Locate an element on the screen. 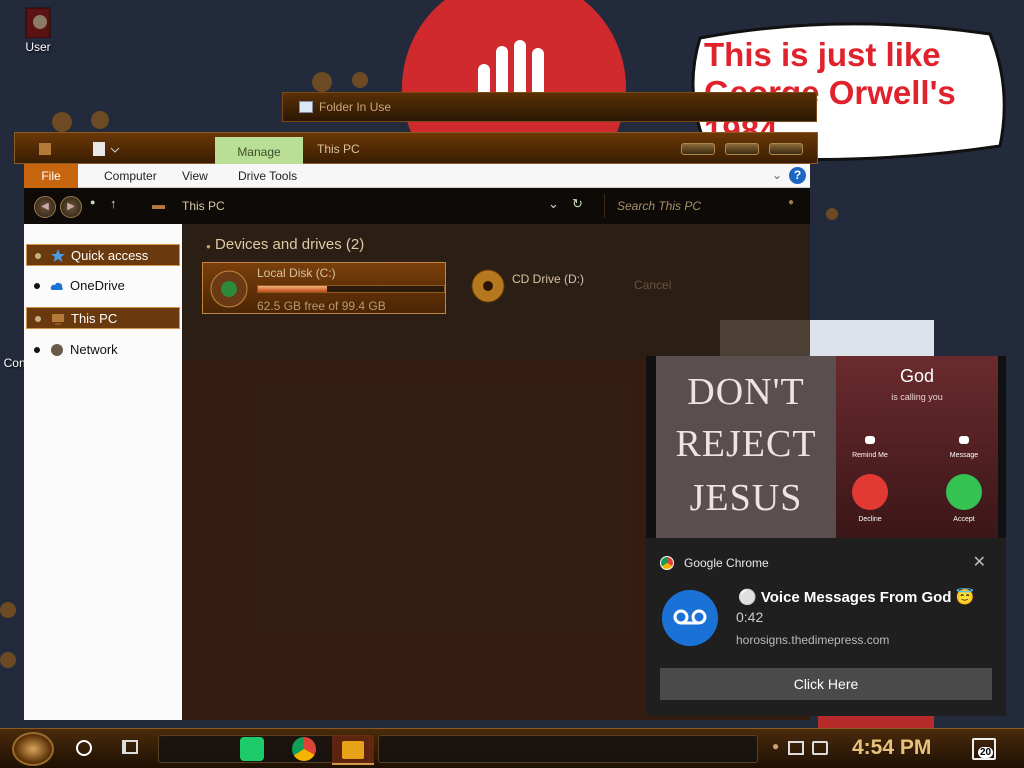 This screenshot has width=1024, height=768. sidebar-item-network: Network is located at coordinates (103, 350).